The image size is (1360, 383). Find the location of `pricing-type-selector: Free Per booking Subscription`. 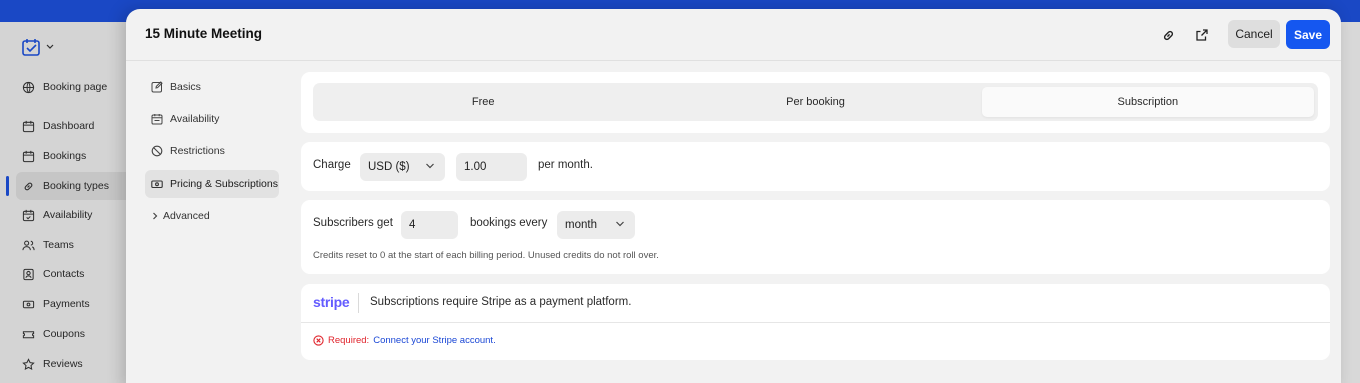

pricing-type-selector: Free Per booking Subscription is located at coordinates (815, 102).